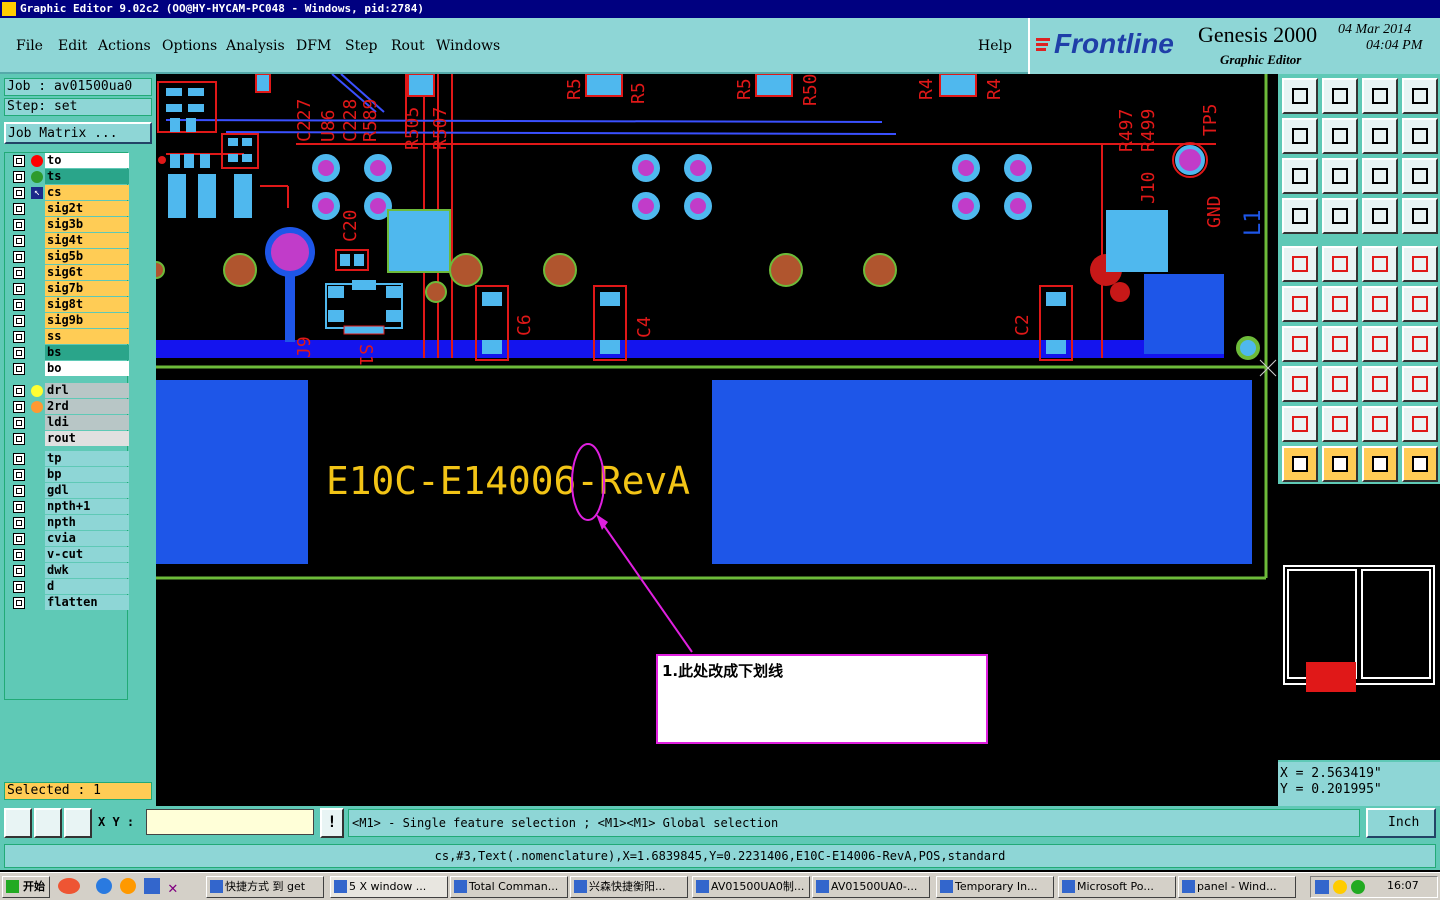 This screenshot has height=900, width=1440. I want to click on redraw-icon, so click(1420, 136).